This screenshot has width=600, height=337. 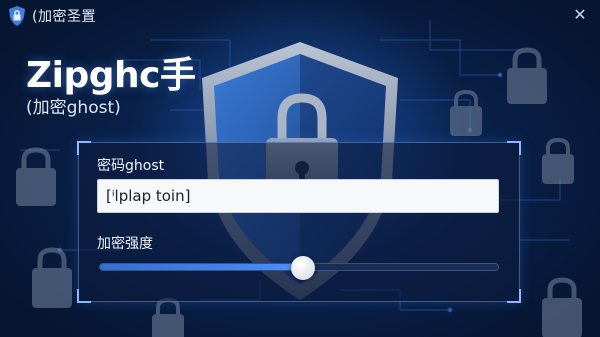 I want to click on close-button: ✕, so click(x=580, y=15).